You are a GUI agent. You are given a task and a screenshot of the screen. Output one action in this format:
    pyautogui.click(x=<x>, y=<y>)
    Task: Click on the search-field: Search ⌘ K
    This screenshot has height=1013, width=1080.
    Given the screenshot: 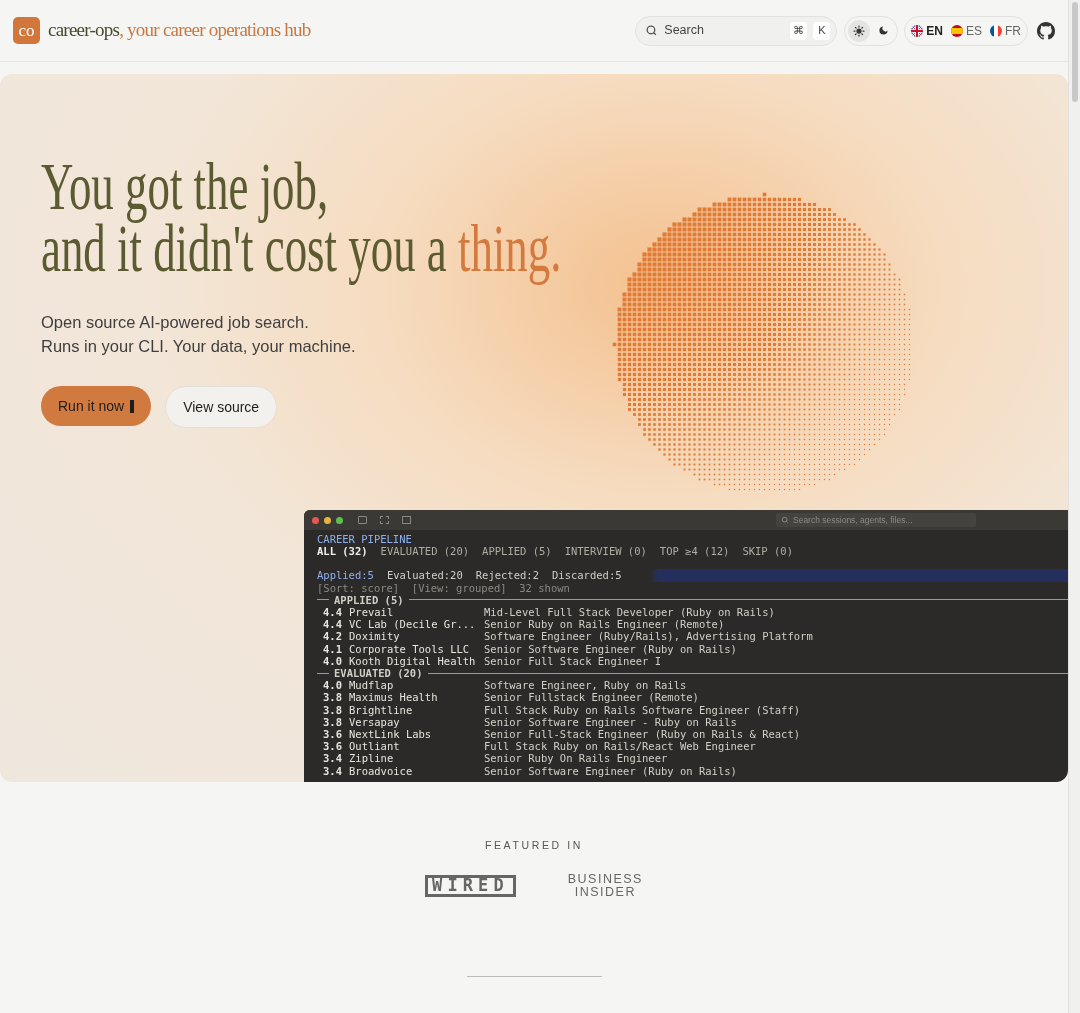 What is the action you would take?
    pyautogui.click(x=736, y=30)
    